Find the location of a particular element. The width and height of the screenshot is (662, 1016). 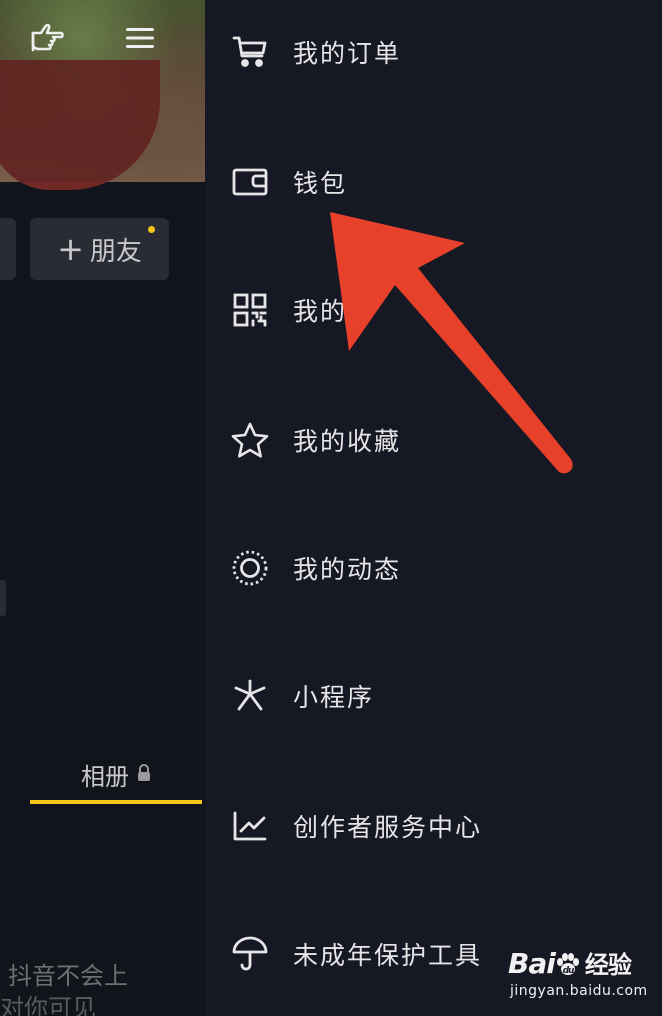

umbrella-icon is located at coordinates (250, 954).